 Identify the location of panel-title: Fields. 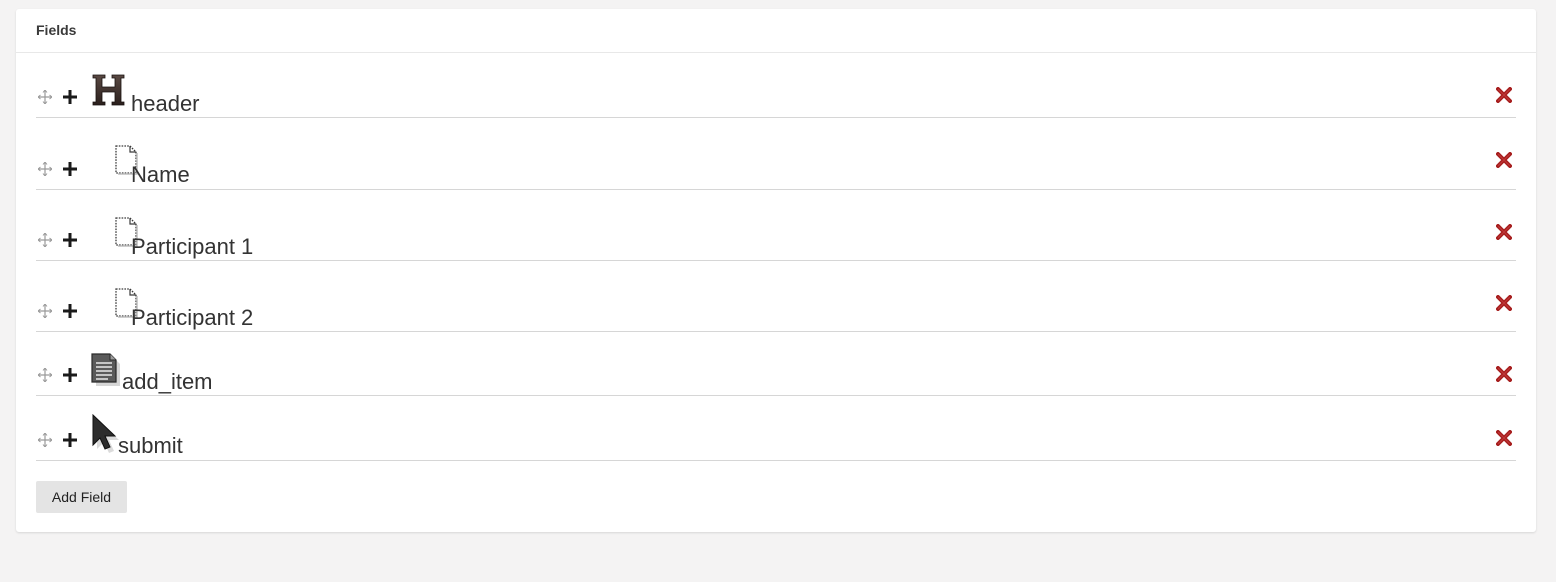
(56, 30).